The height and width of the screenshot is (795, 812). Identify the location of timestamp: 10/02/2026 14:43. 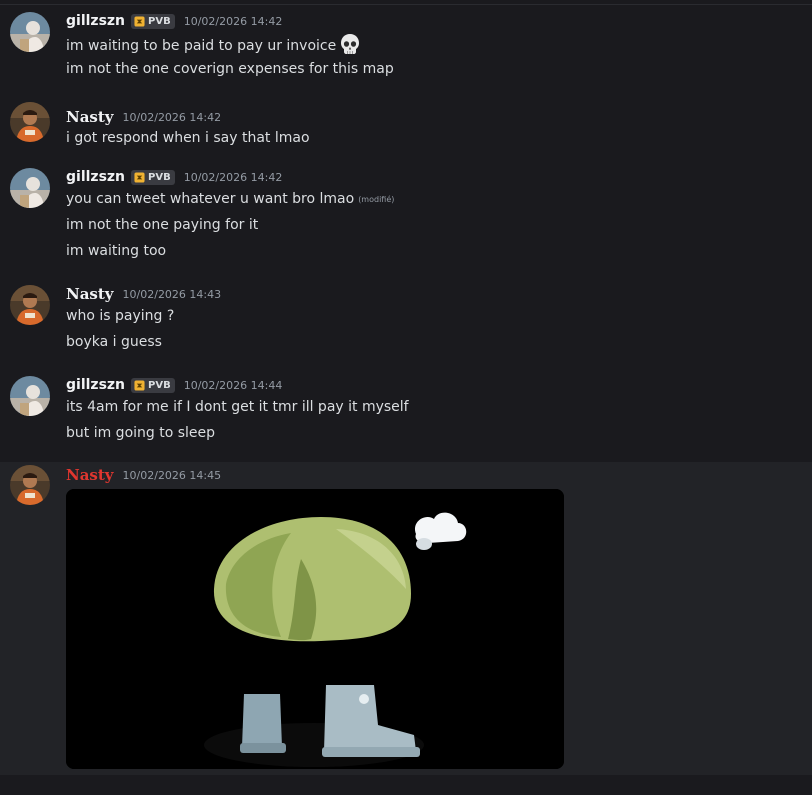
(172, 294).